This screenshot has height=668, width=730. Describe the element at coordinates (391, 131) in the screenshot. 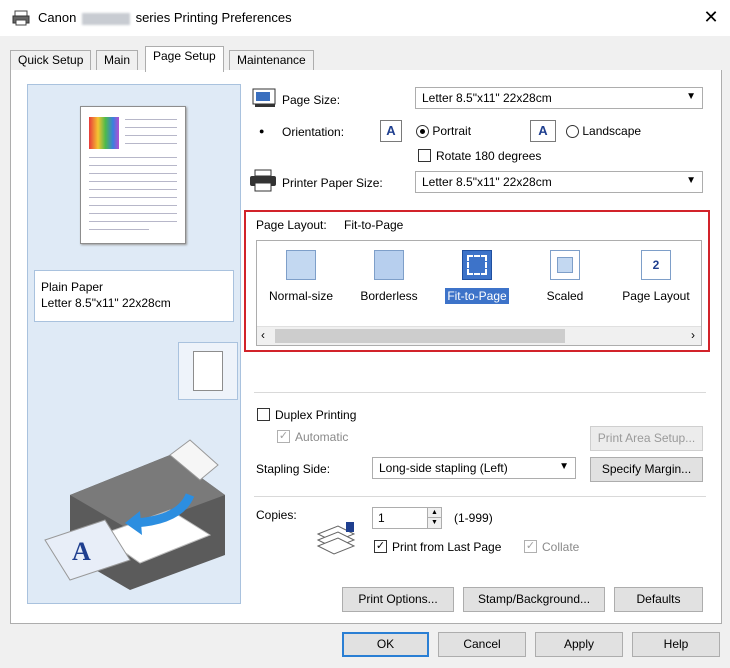

I see `portrait-icon: A` at that location.